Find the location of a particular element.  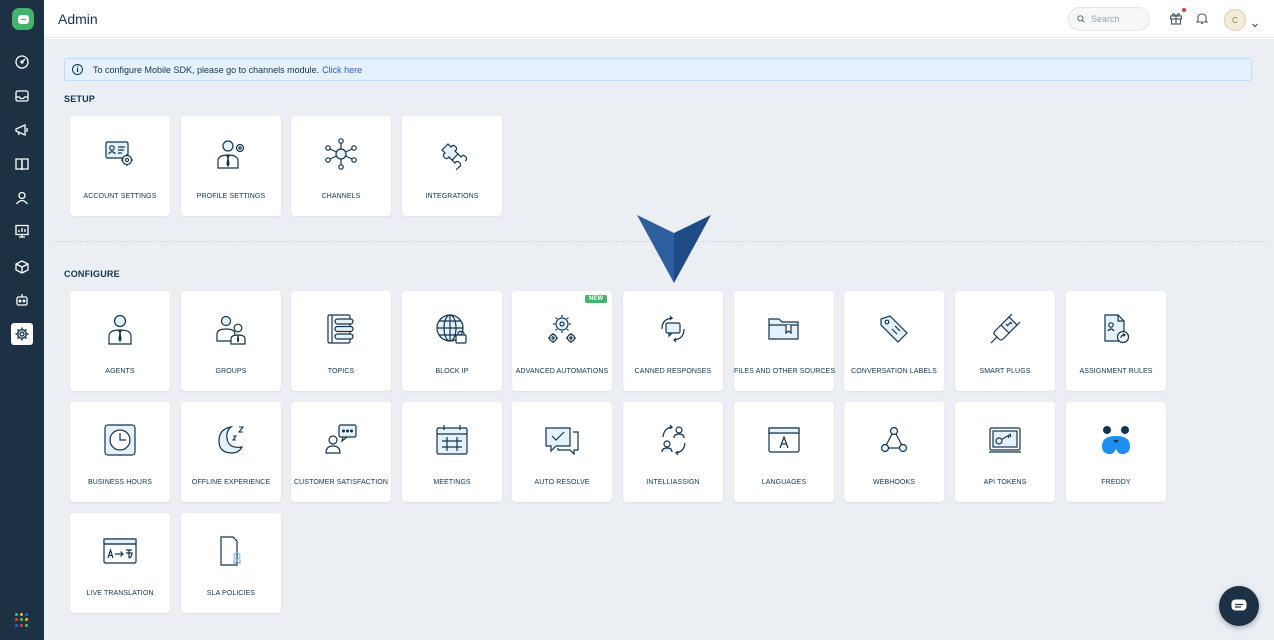

card-block-ip: BLOCK IP is located at coordinates (452, 341).